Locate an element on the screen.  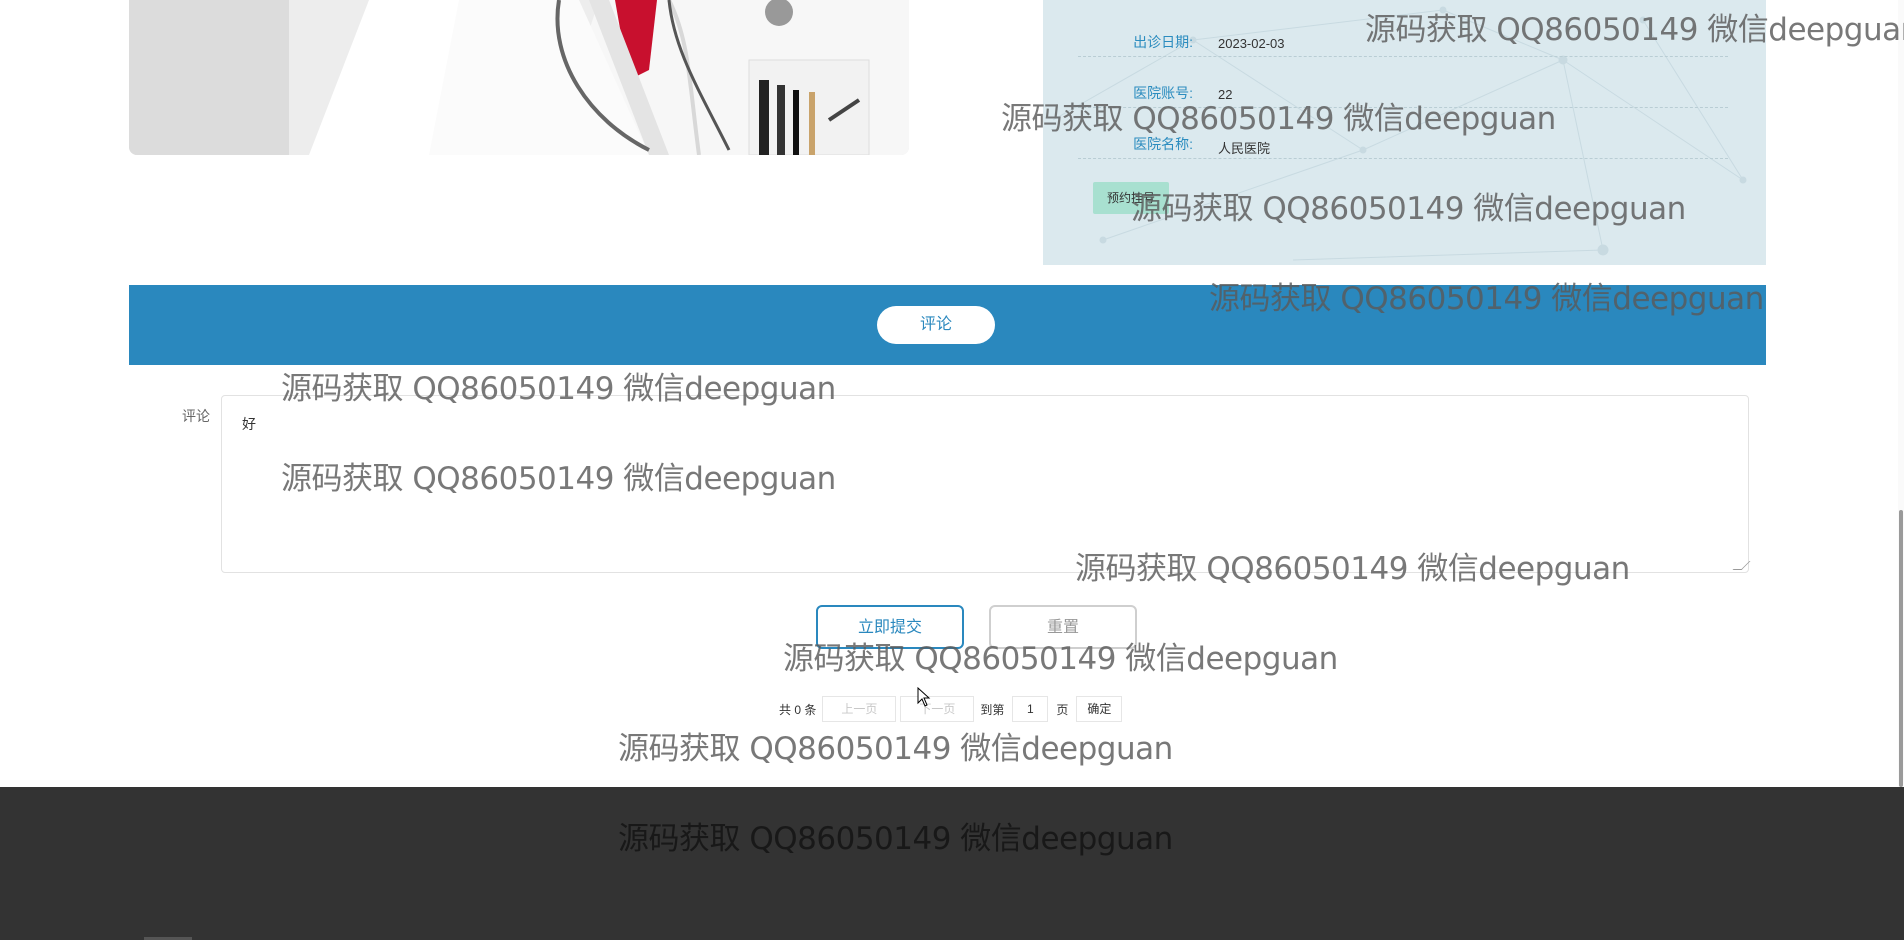
page-unit-label: 页 is located at coordinates (1062, 709).